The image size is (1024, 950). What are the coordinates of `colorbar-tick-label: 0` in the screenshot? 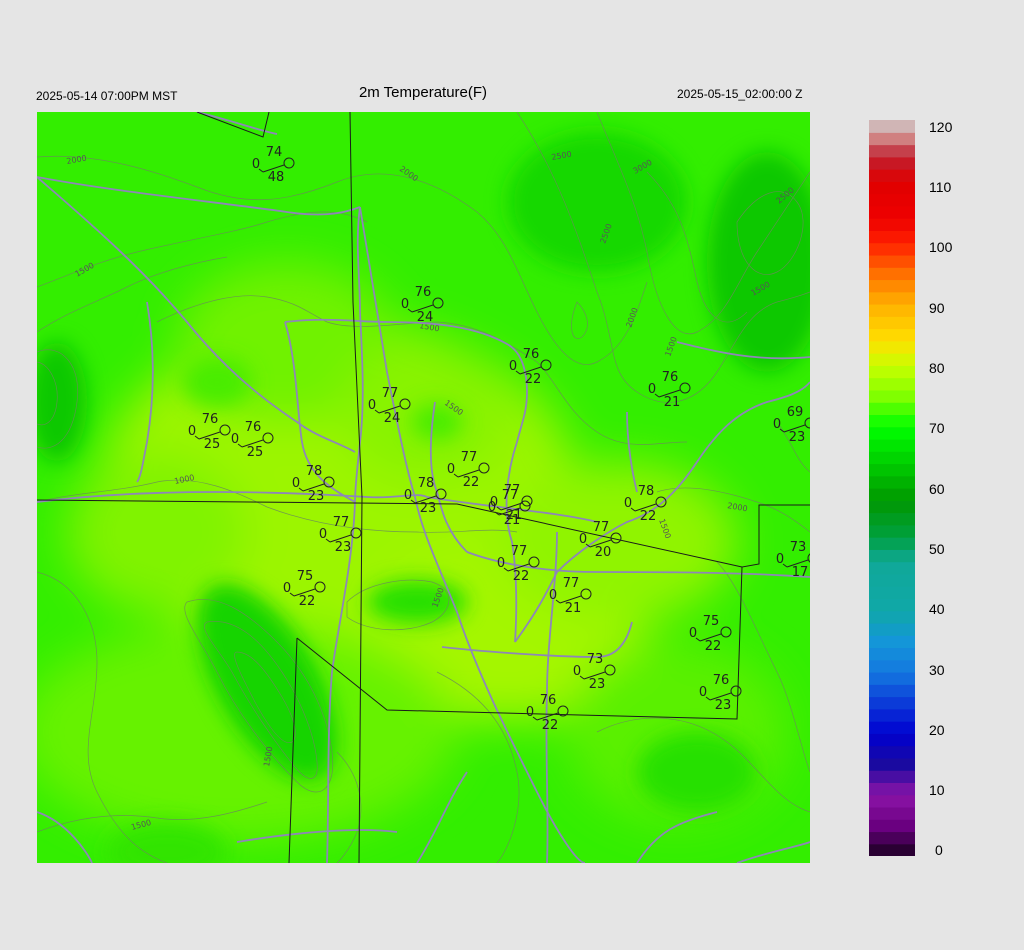 It's located at (939, 850).